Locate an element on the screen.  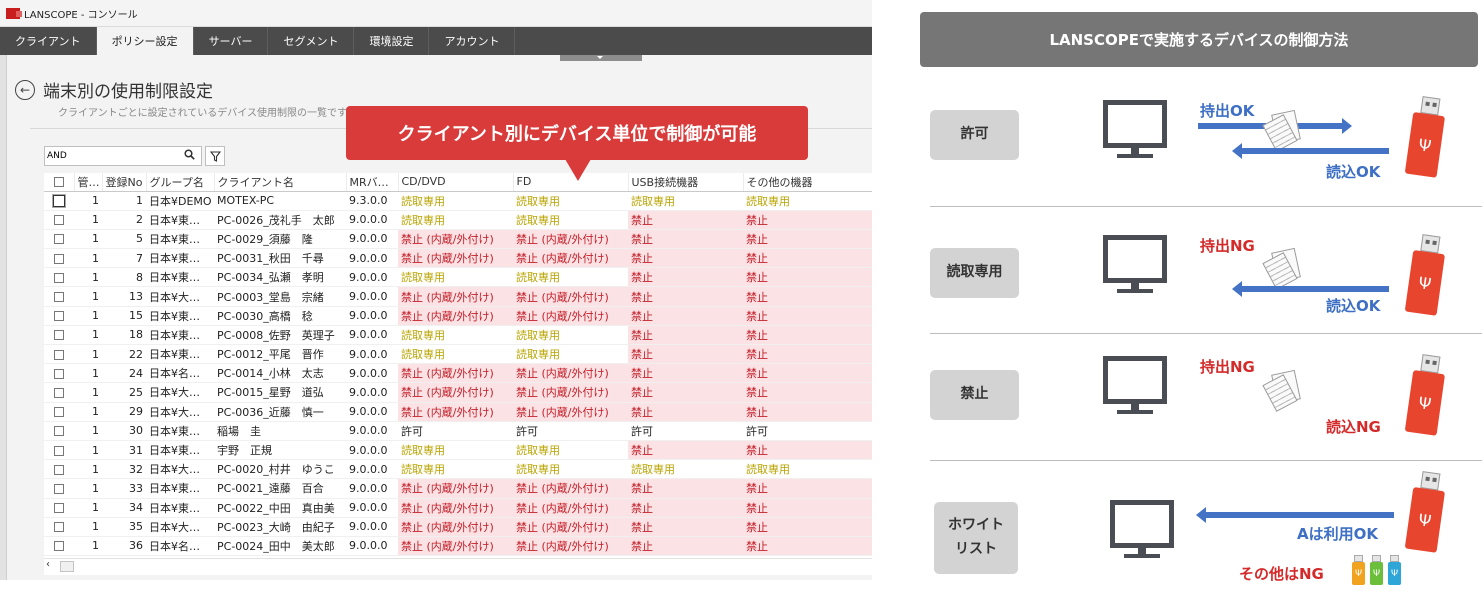
tab-server: サーバー is located at coordinates (231, 41).